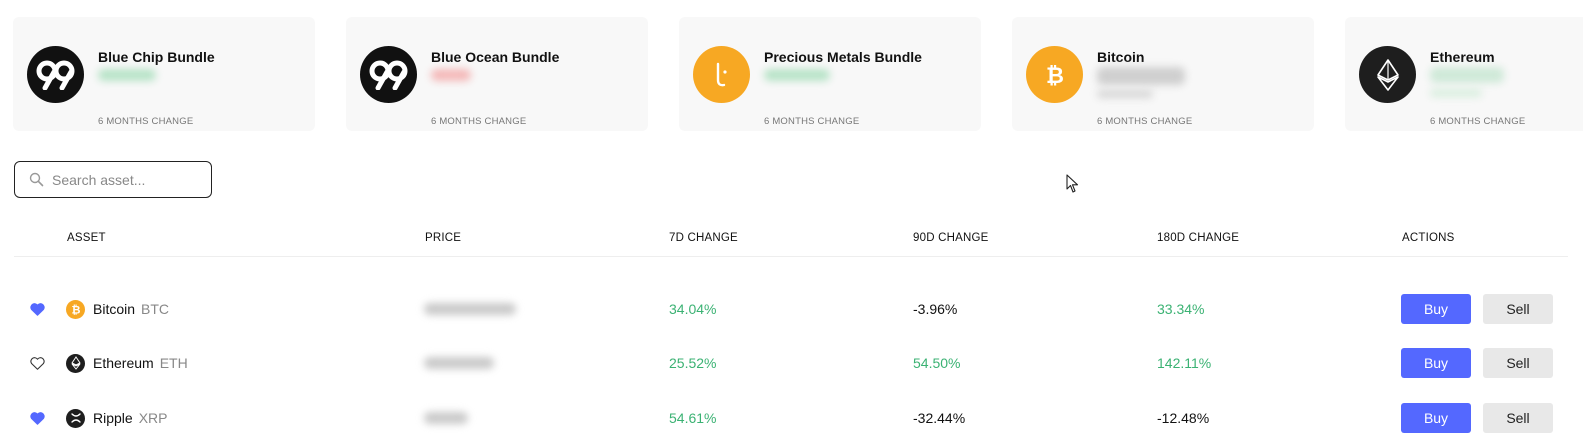 The height and width of the screenshot is (447, 1583). I want to click on header-actions: ACTIONS, so click(1428, 238).